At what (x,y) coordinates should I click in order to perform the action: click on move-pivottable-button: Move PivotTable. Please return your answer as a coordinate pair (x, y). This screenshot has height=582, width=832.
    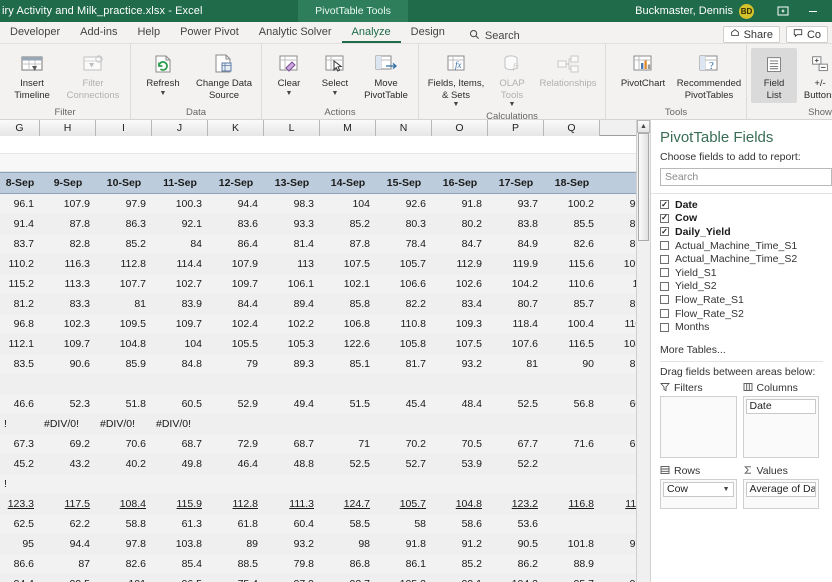
    Looking at the image, I should click on (386, 75).